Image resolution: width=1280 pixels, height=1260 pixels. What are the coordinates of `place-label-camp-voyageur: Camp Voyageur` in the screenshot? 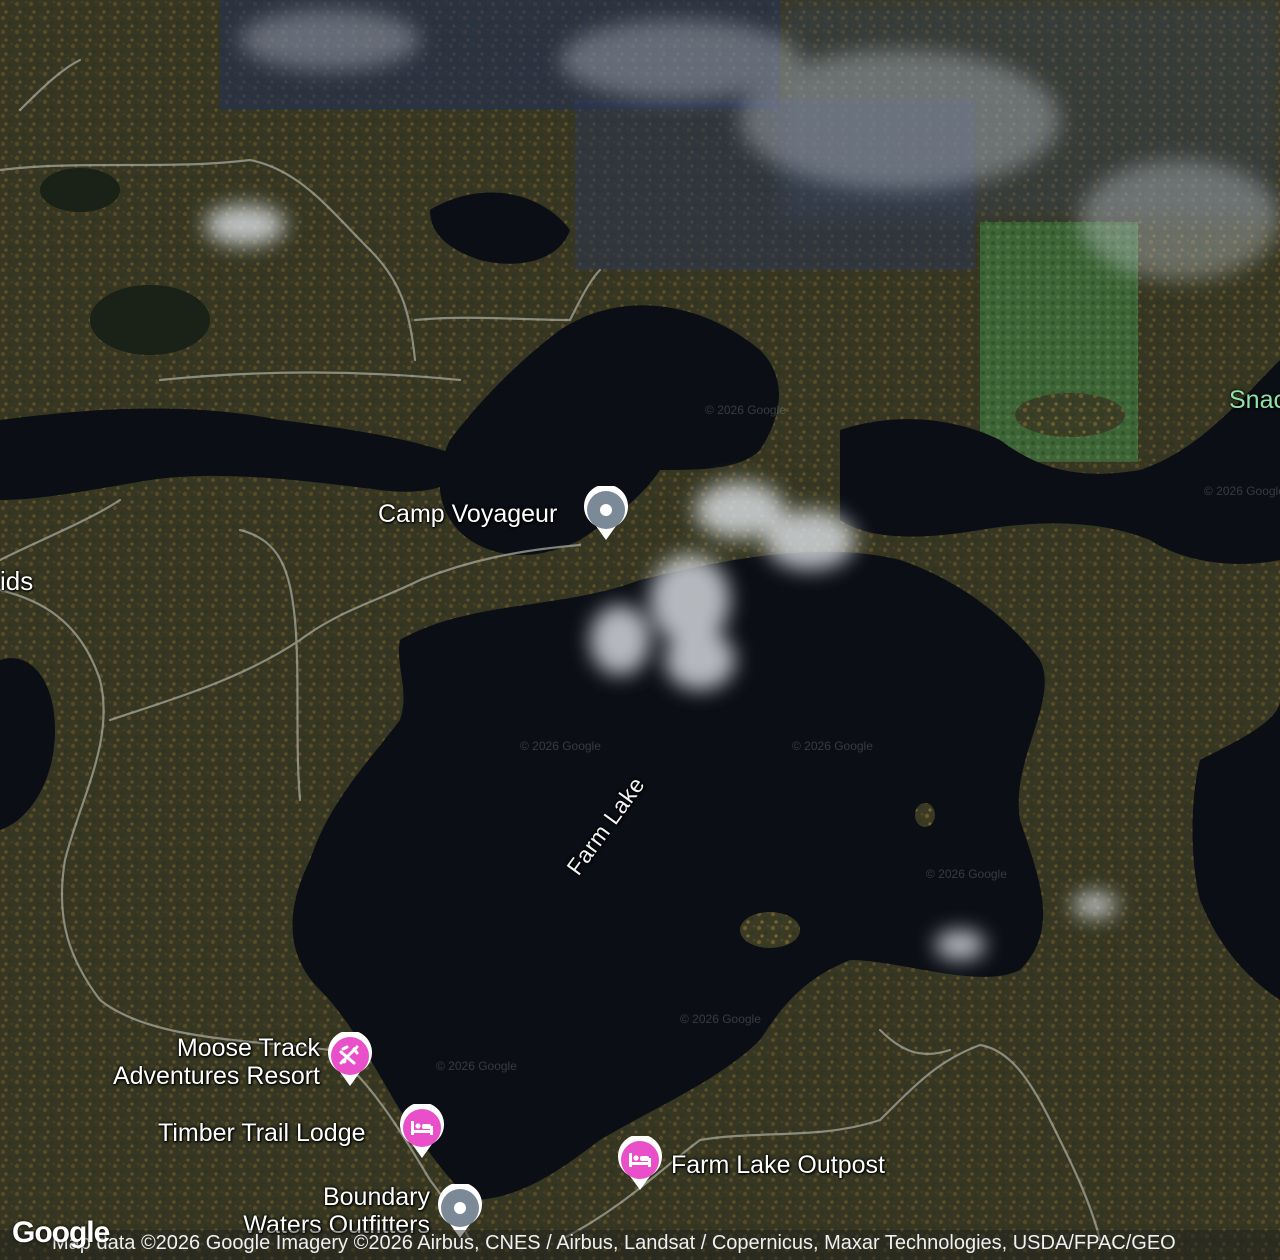 It's located at (467, 514).